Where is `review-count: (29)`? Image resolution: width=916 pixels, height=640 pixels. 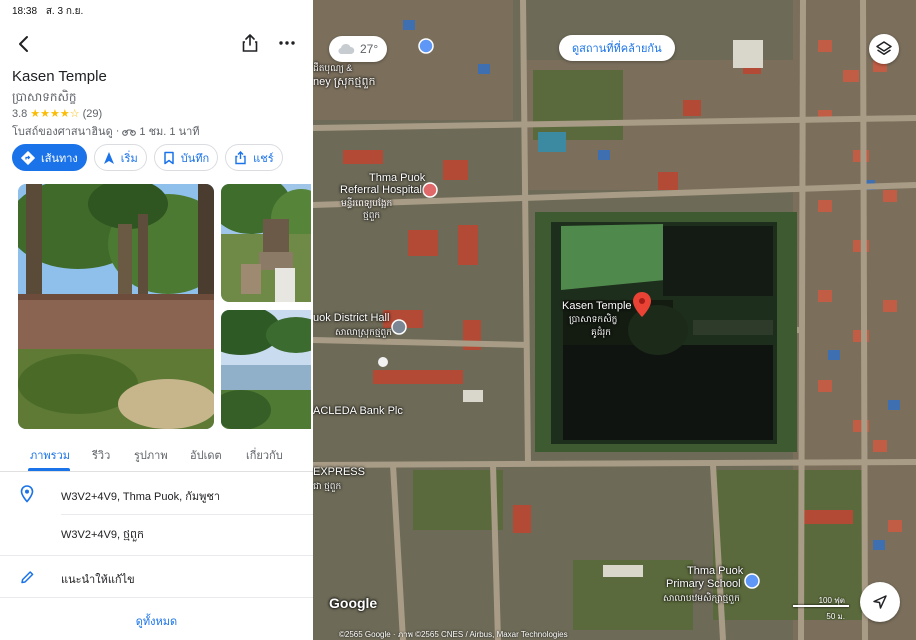 review-count: (29) is located at coordinates (92, 113).